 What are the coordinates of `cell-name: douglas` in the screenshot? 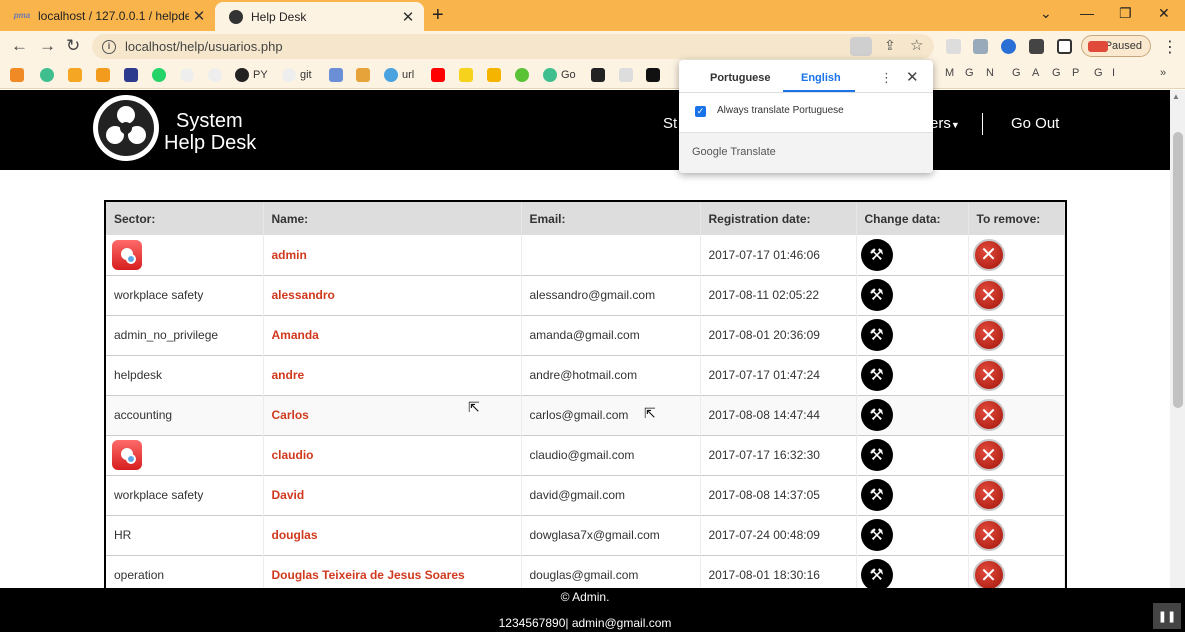 It's located at (392, 535).